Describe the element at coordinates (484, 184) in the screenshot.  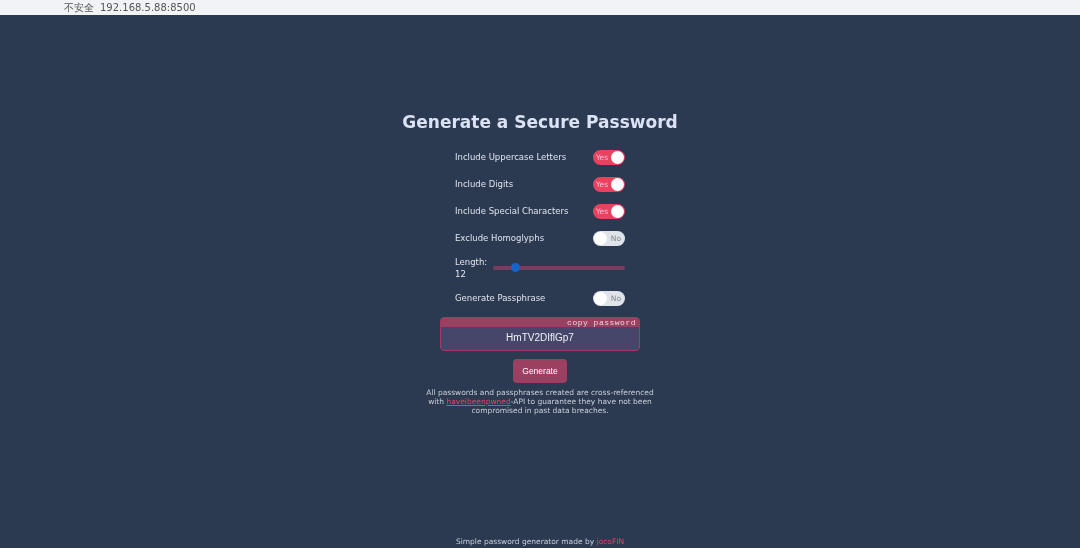
I see `option-label: Include Digits` at that location.